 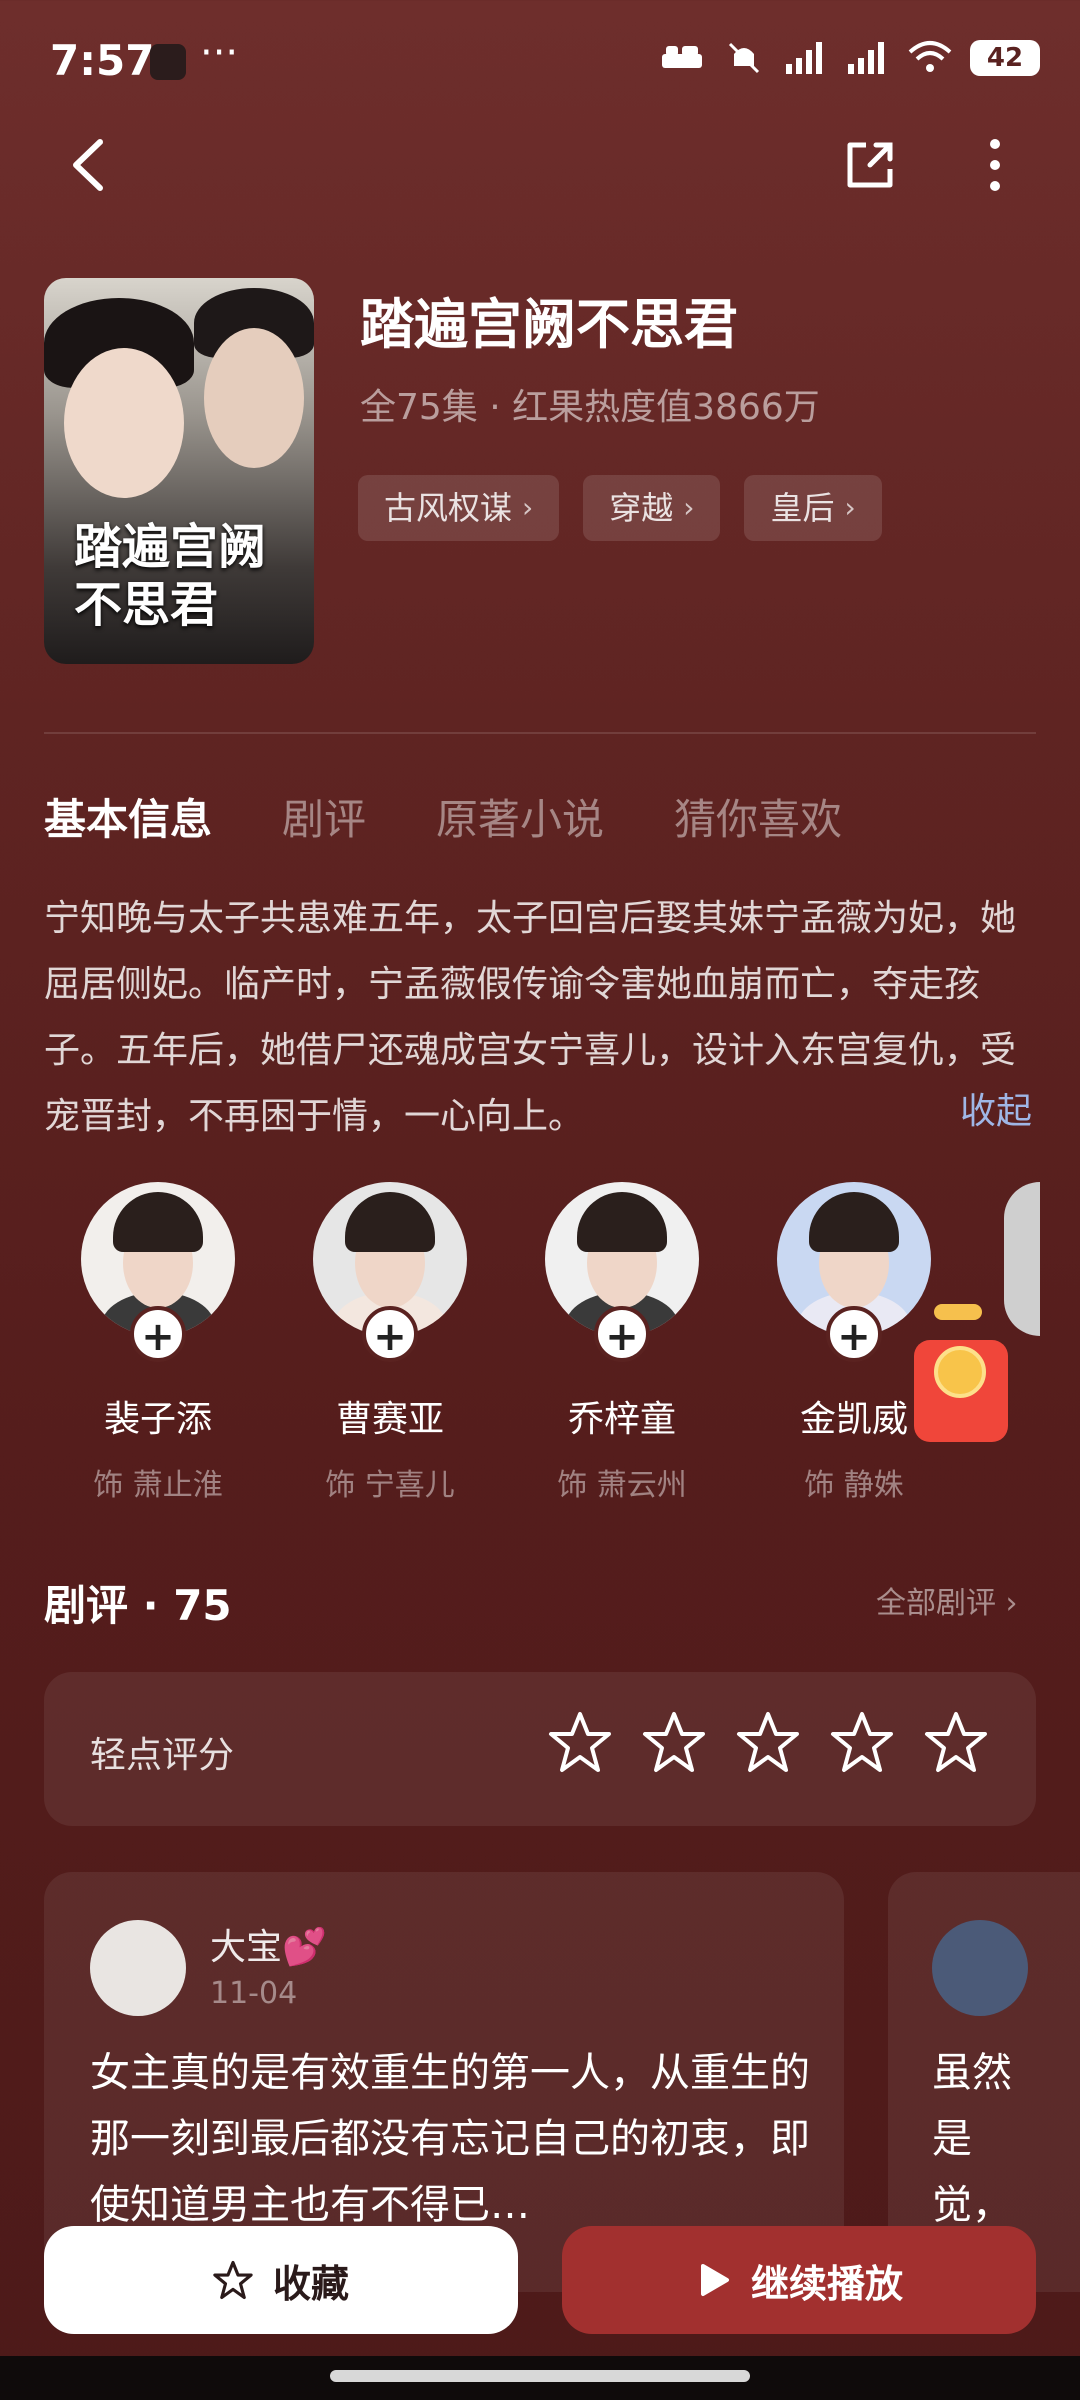 I want to click on actor-role: 饰 萧止淮, so click(x=158, y=1485).